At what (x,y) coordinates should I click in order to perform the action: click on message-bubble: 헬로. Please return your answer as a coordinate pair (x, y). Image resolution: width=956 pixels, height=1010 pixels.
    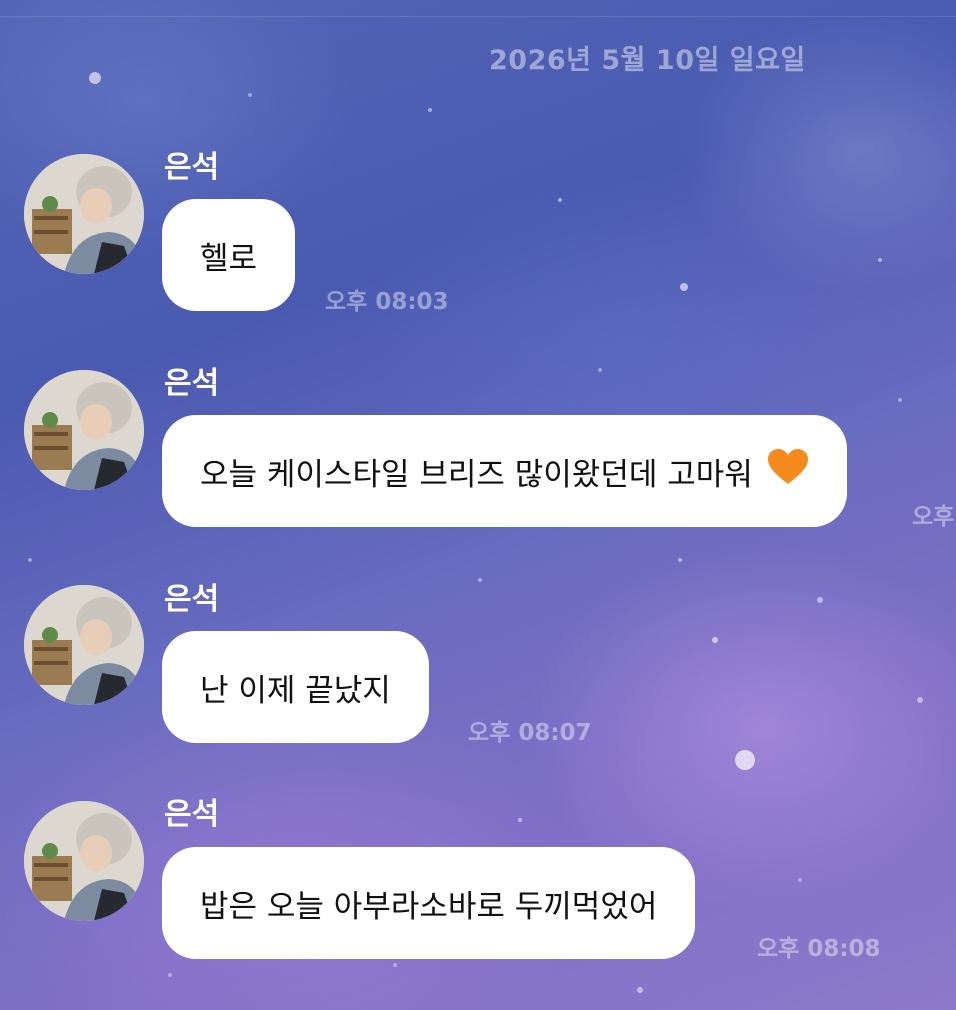
    Looking at the image, I should click on (229, 255).